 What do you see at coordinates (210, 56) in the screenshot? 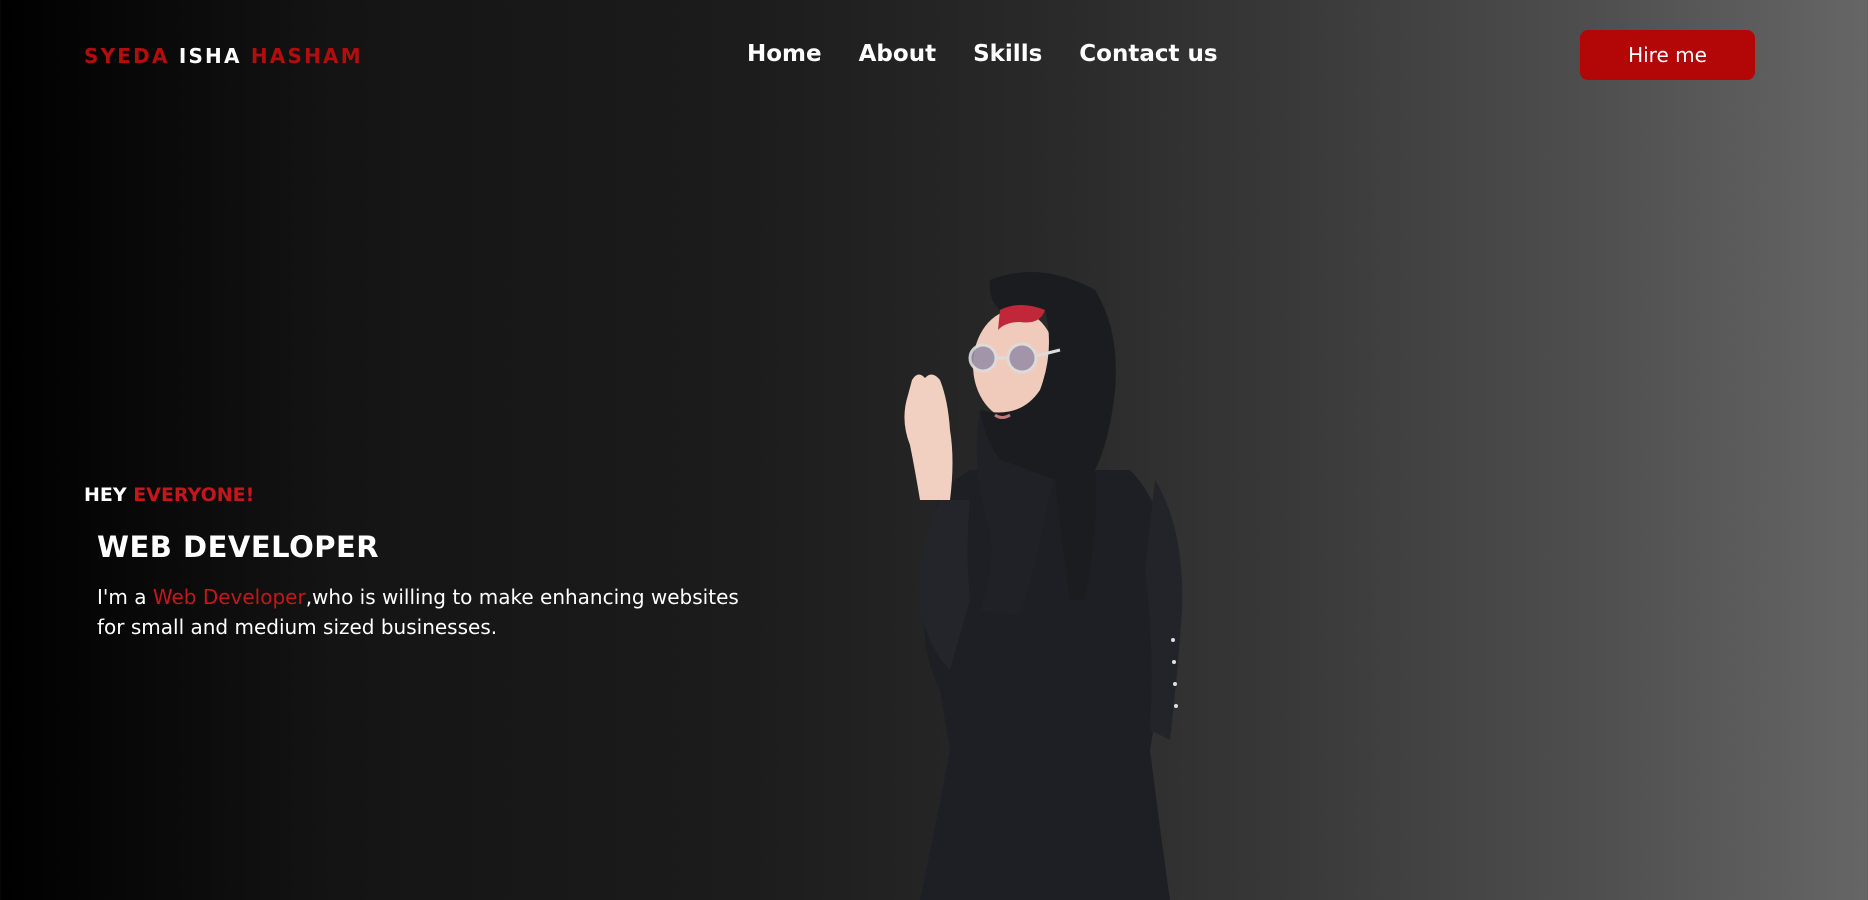
I see `logo-middle-name: ISHA` at bounding box center [210, 56].